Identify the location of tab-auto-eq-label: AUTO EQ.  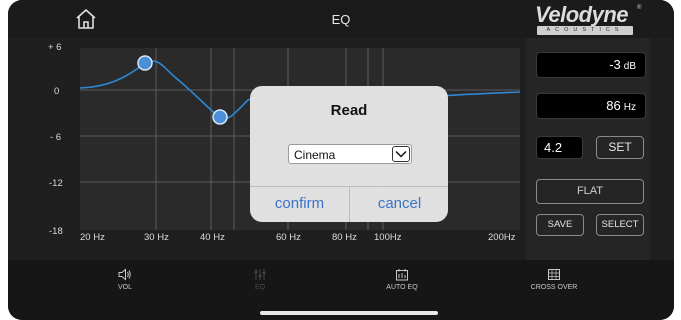
(402, 287).